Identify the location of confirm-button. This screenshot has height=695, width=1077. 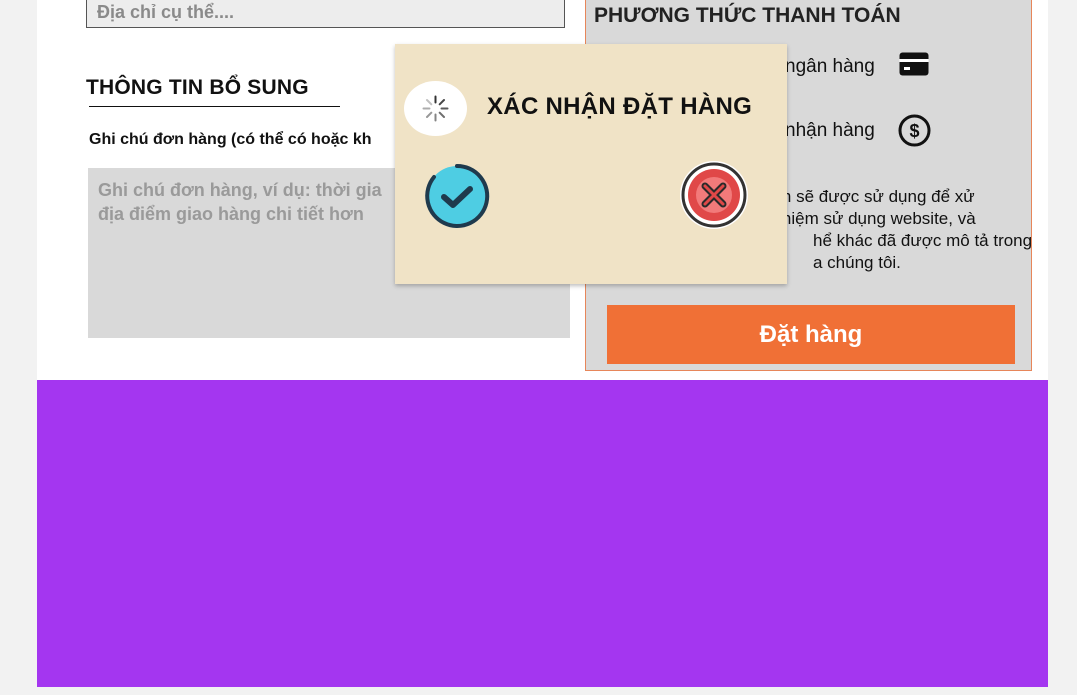
(457, 196).